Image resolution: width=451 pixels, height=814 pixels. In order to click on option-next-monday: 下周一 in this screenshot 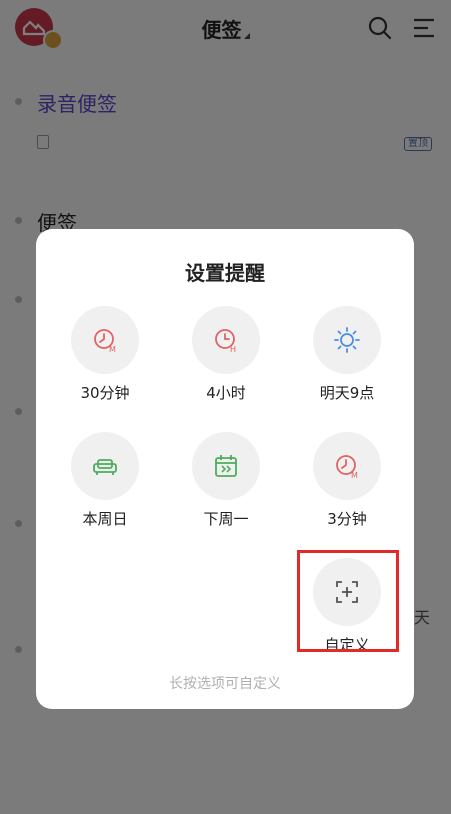, I will do `click(226, 480)`.